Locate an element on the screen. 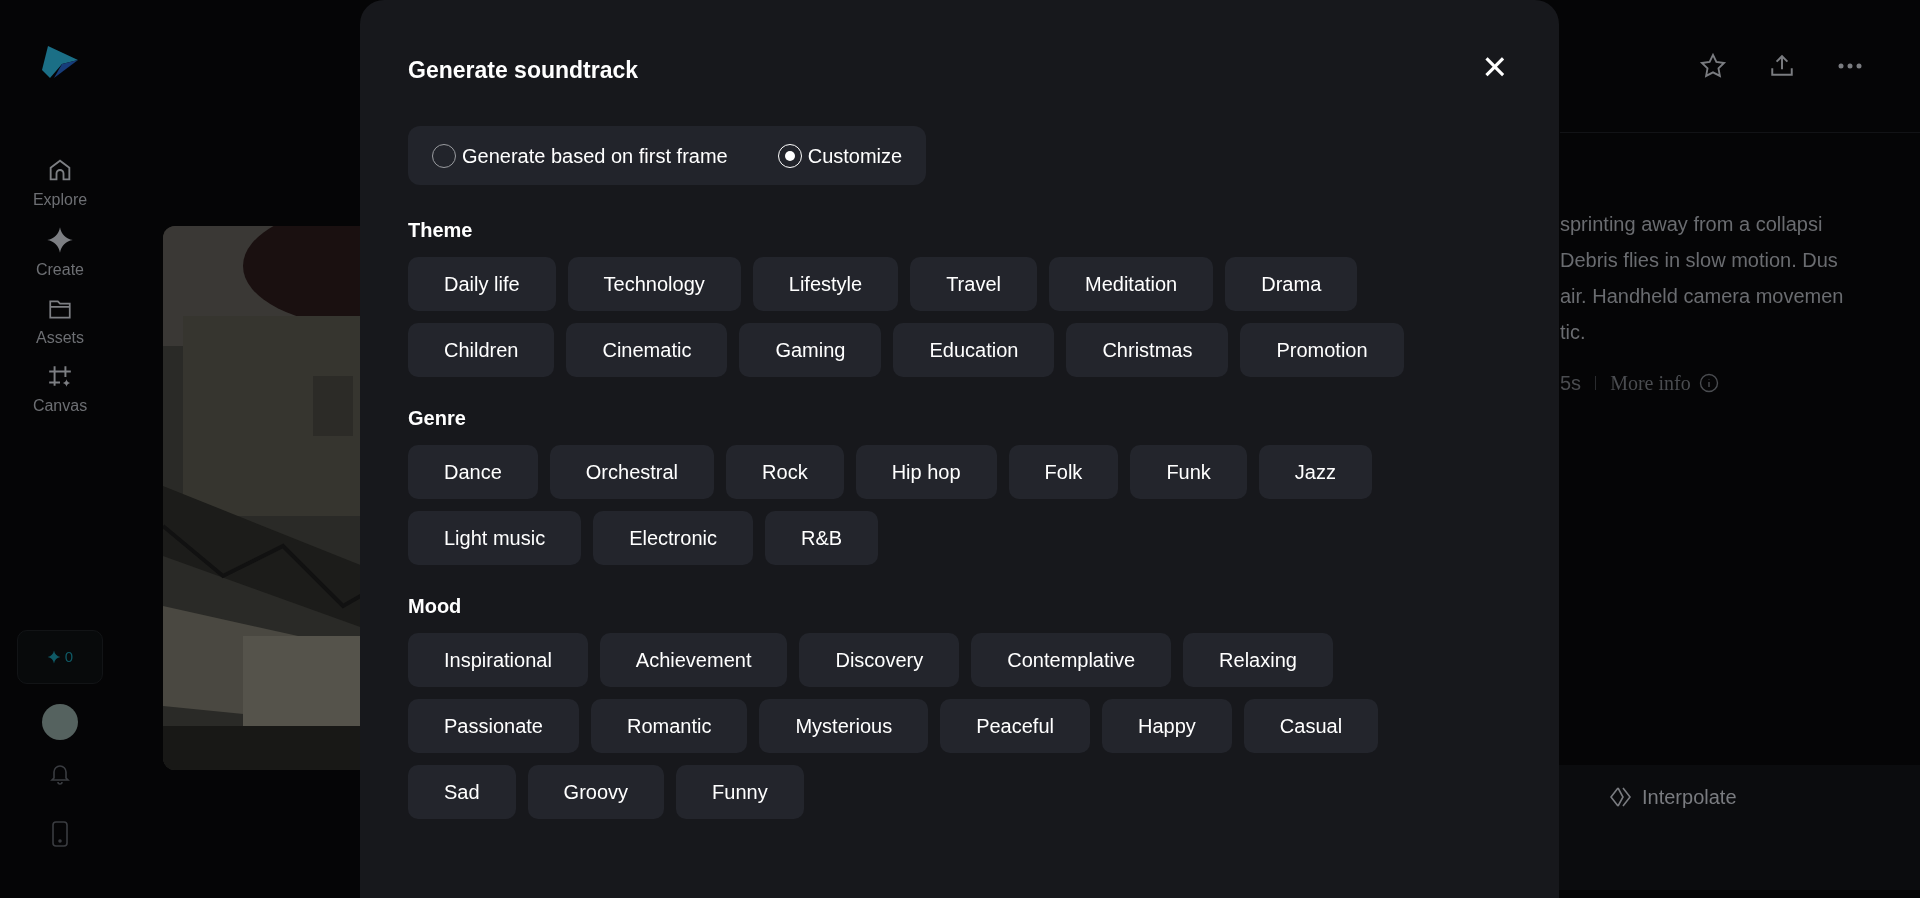  section-heading: Genre is located at coordinates (437, 418).